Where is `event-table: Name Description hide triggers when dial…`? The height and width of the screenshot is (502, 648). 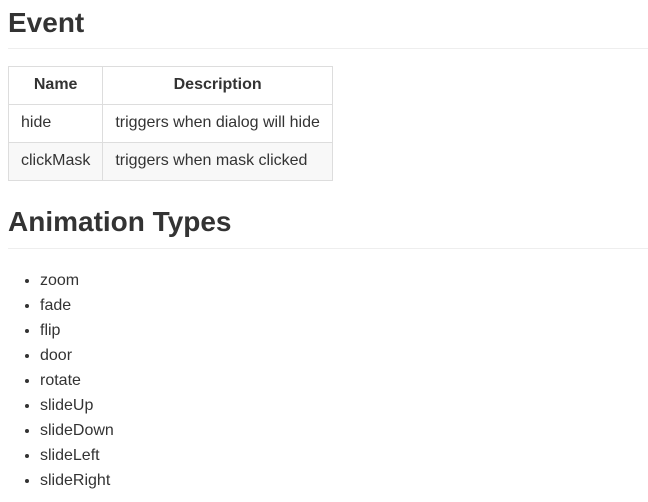 event-table: Name Description hide triggers when dial… is located at coordinates (170, 123).